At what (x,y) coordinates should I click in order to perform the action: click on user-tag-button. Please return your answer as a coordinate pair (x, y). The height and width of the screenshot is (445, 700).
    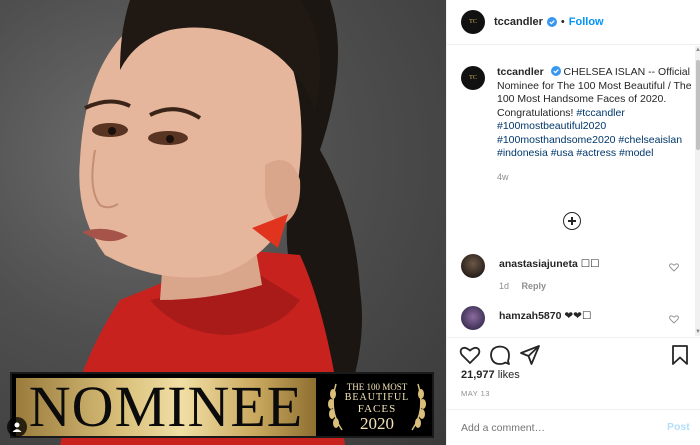
    Looking at the image, I should click on (17, 427).